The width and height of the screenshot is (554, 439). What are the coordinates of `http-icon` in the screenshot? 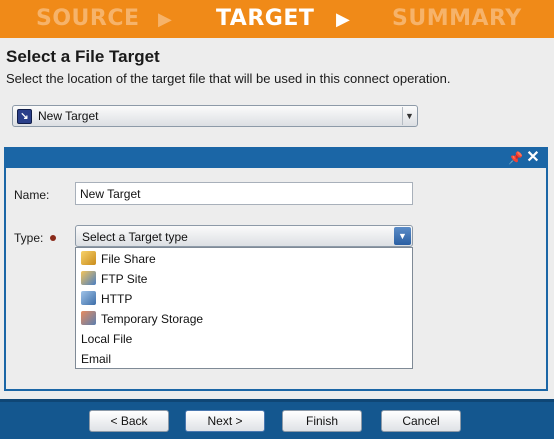 It's located at (88, 298).